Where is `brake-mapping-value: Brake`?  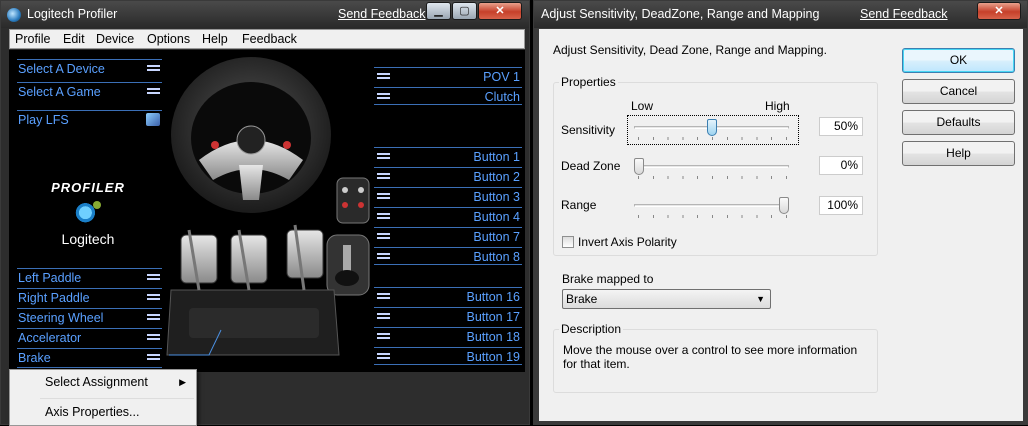 brake-mapping-value: Brake is located at coordinates (582, 299).